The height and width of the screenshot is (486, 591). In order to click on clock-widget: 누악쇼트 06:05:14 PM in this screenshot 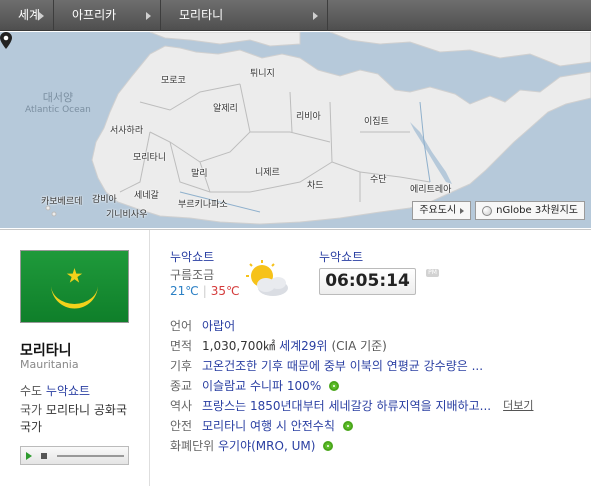, I will do `click(384, 271)`.